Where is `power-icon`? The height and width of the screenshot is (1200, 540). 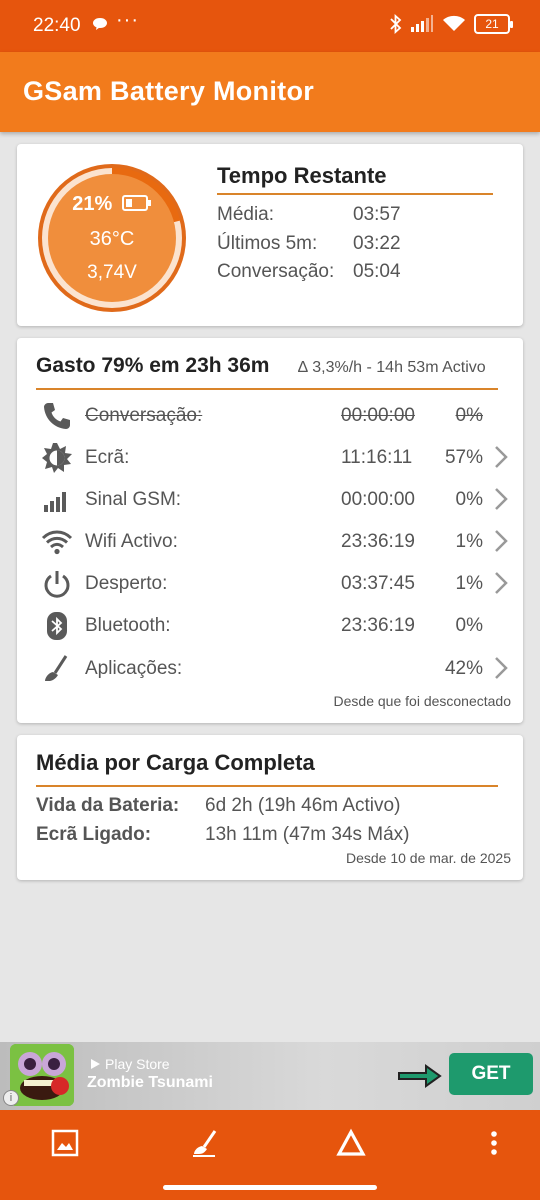 power-icon is located at coordinates (57, 584).